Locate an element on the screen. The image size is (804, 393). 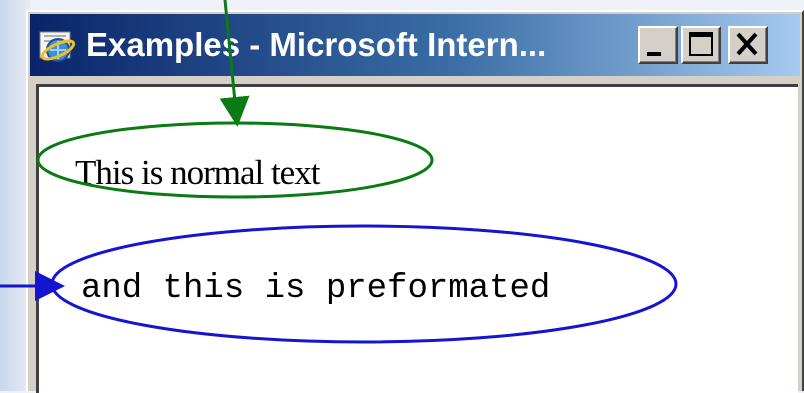
internet-explorer-icon is located at coordinates (57, 46).